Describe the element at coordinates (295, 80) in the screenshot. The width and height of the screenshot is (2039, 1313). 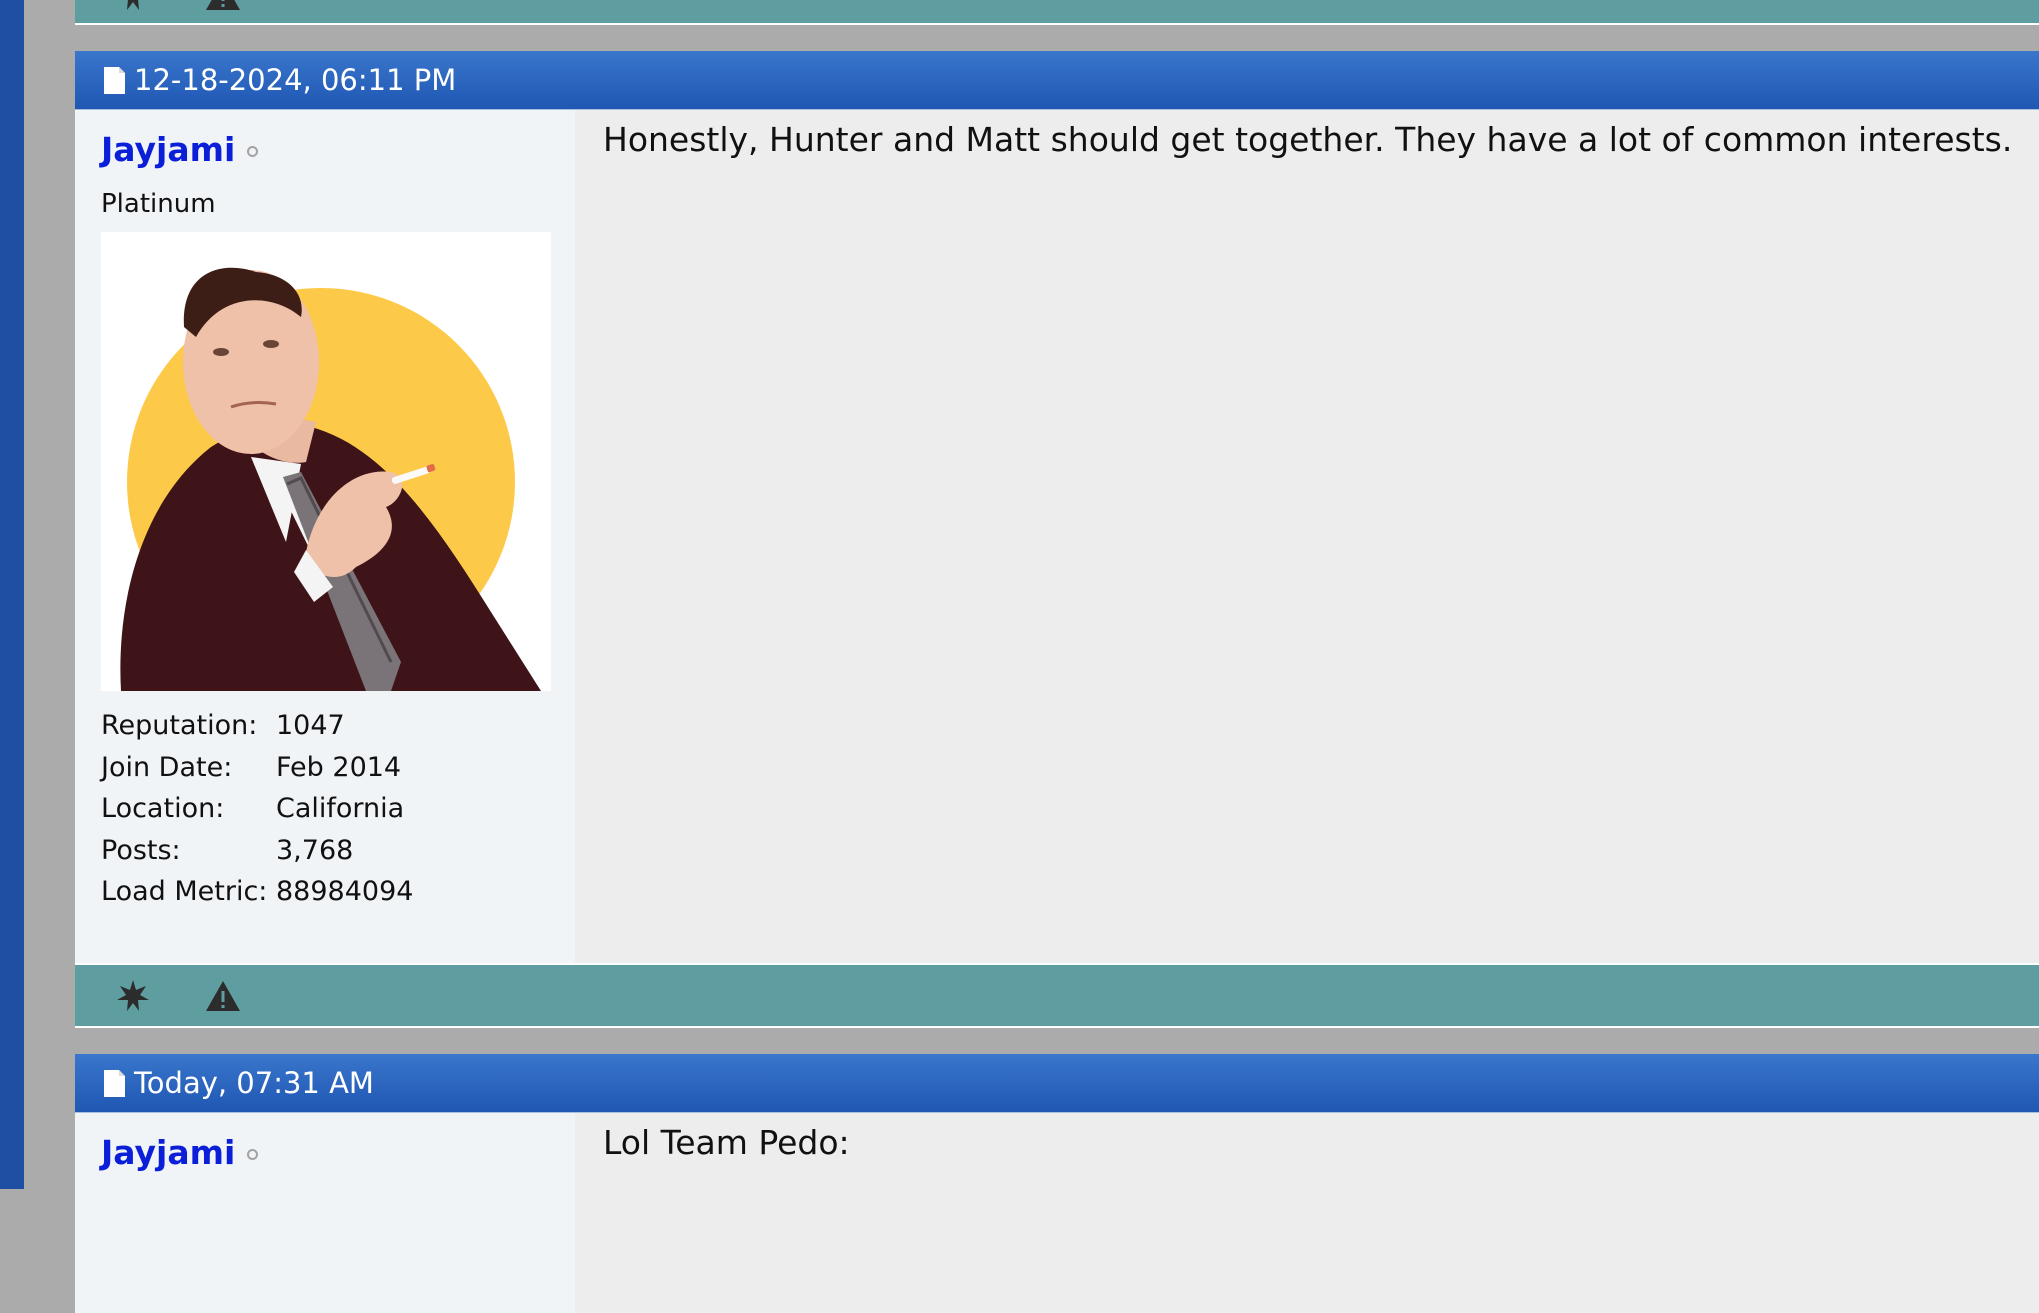
I see `post-date: 12-18-2024, 06:11 PM` at that location.